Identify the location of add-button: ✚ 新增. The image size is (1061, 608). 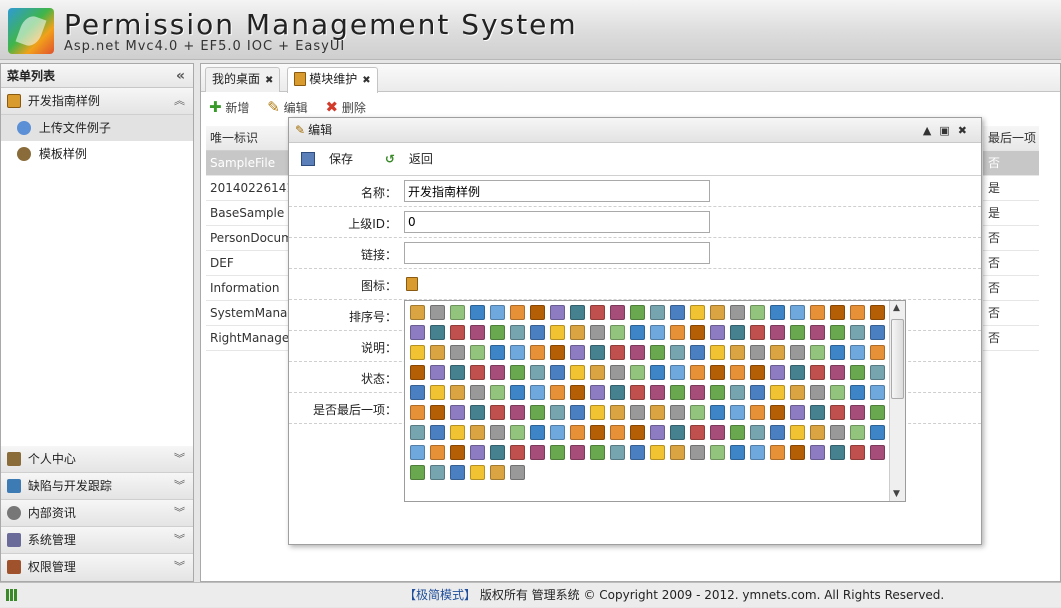
(229, 107).